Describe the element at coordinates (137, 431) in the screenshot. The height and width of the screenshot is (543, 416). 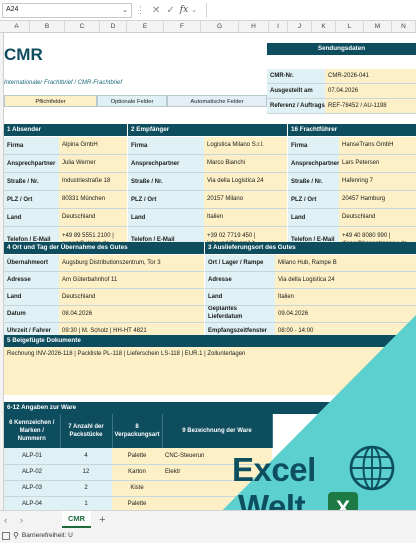
I see `column-header: 8 Verpackungsart` at that location.